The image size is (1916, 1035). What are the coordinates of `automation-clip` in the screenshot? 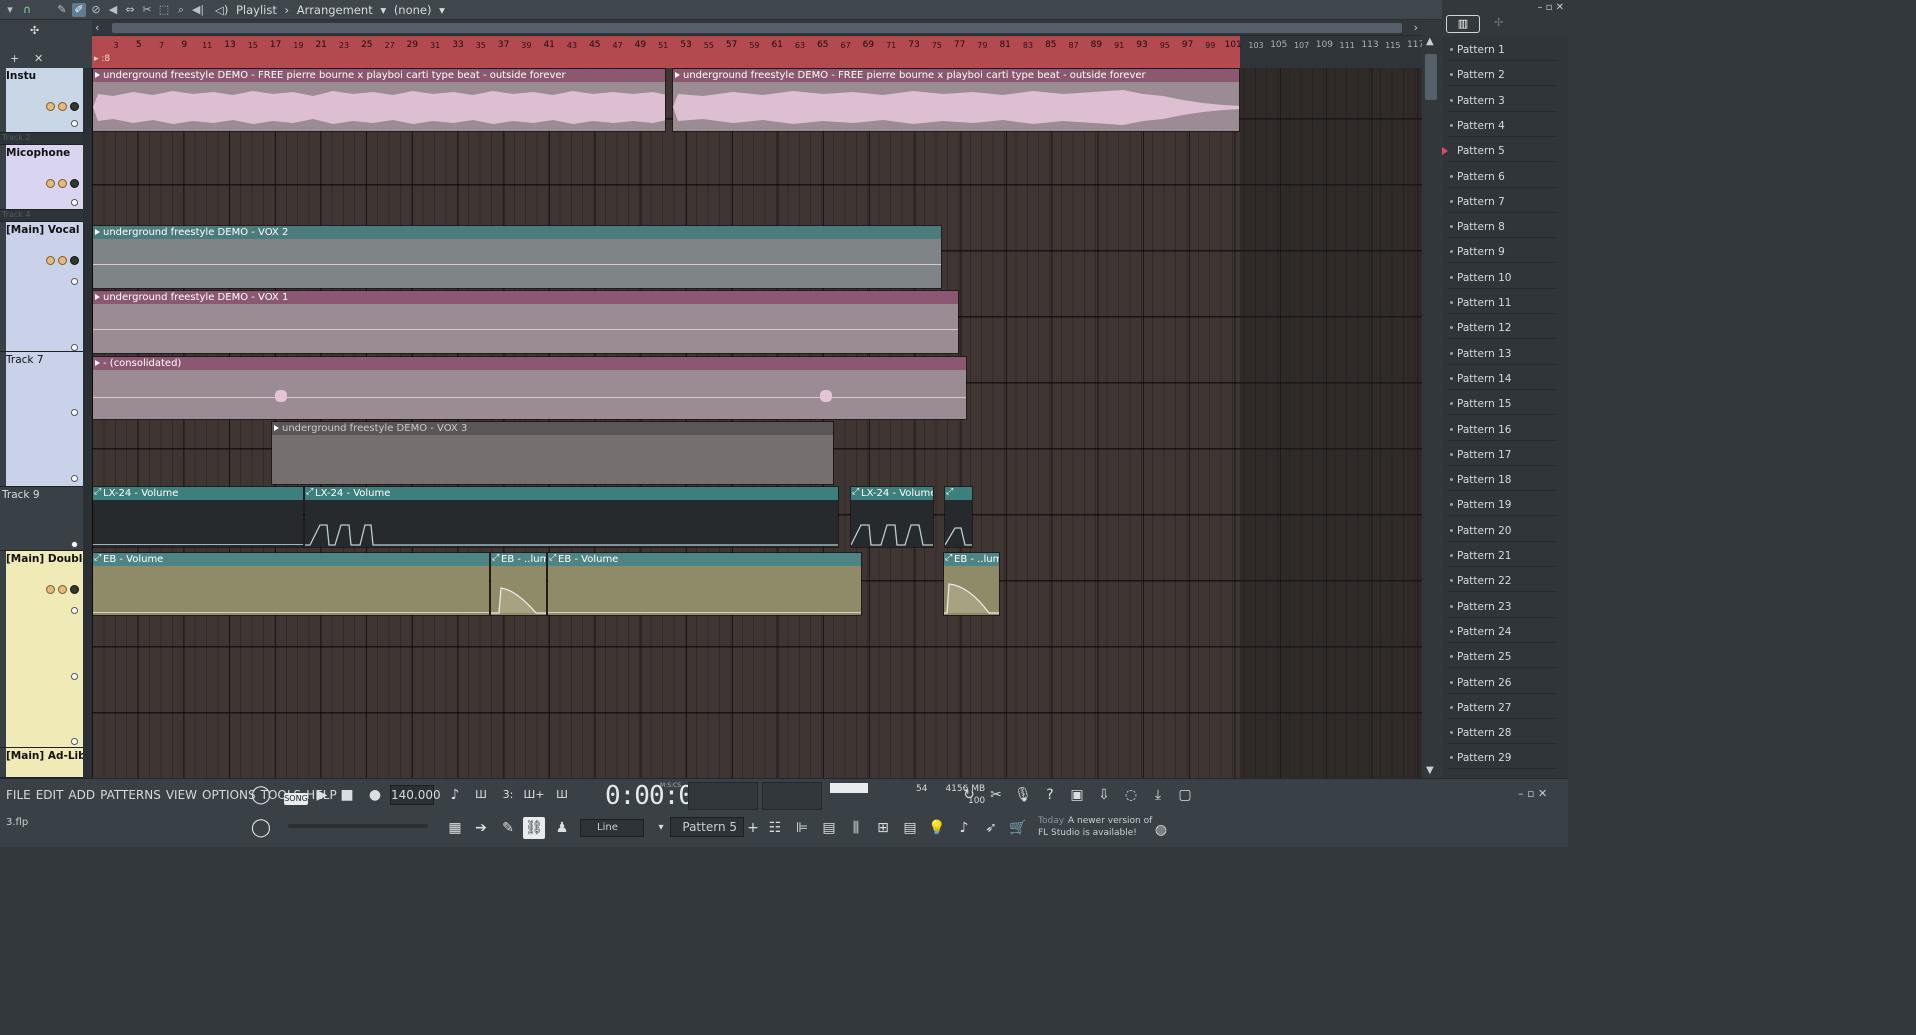 It's located at (958, 517).